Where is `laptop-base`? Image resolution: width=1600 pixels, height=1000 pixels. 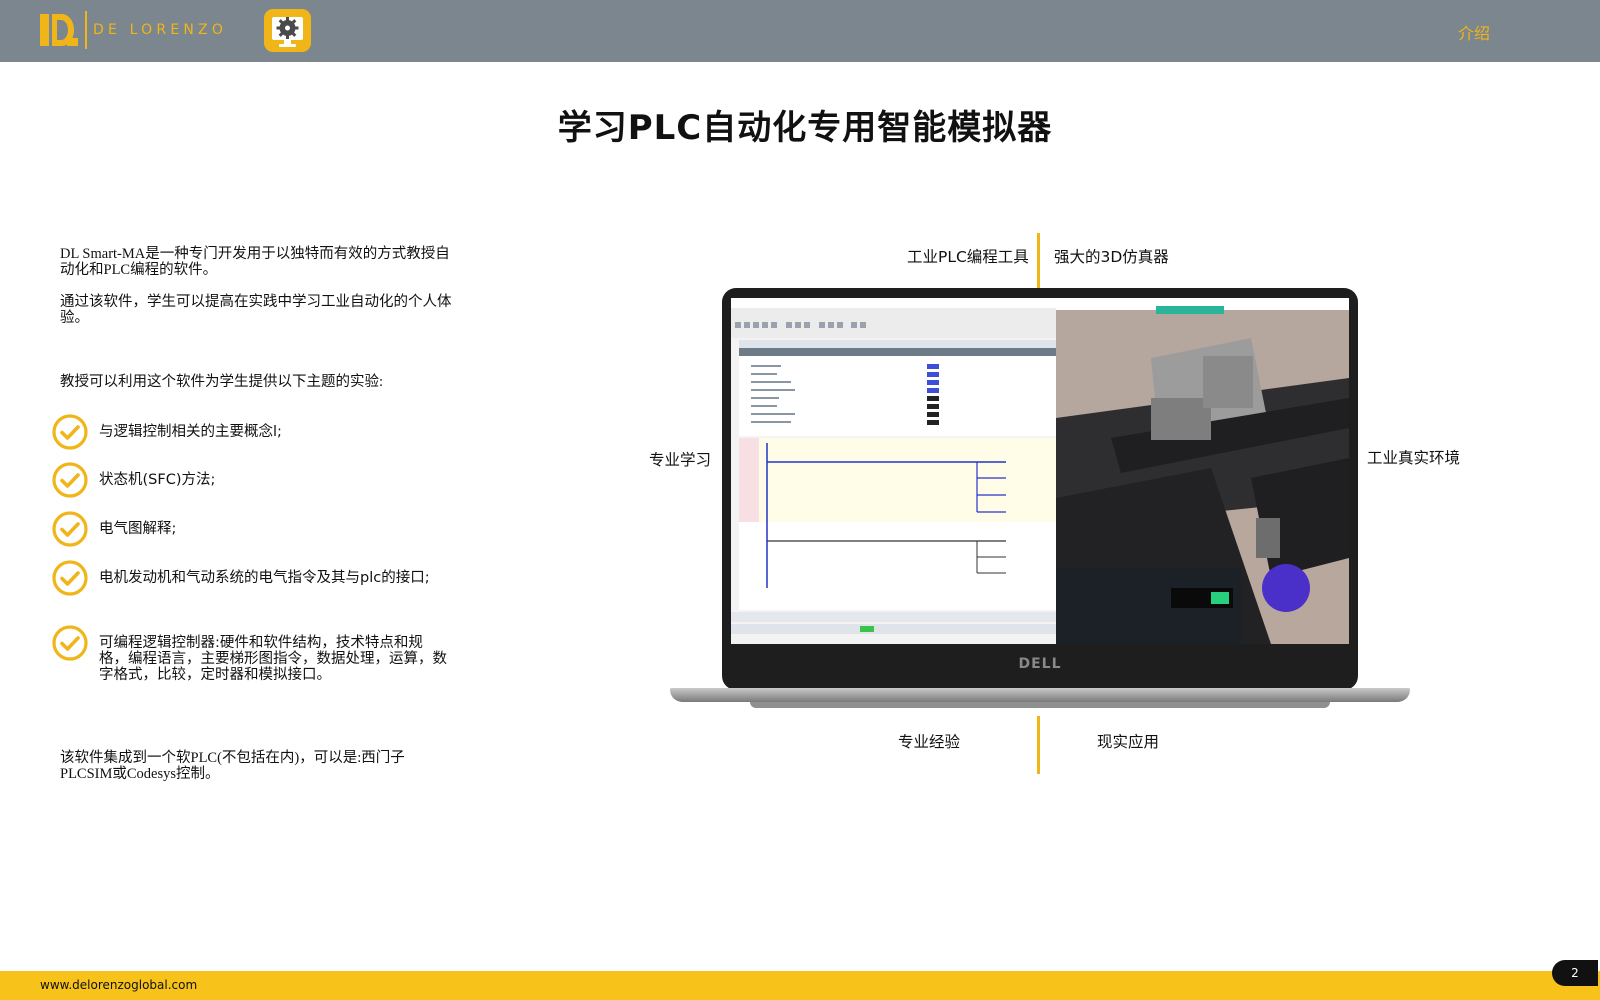
laptop-base is located at coordinates (1040, 695).